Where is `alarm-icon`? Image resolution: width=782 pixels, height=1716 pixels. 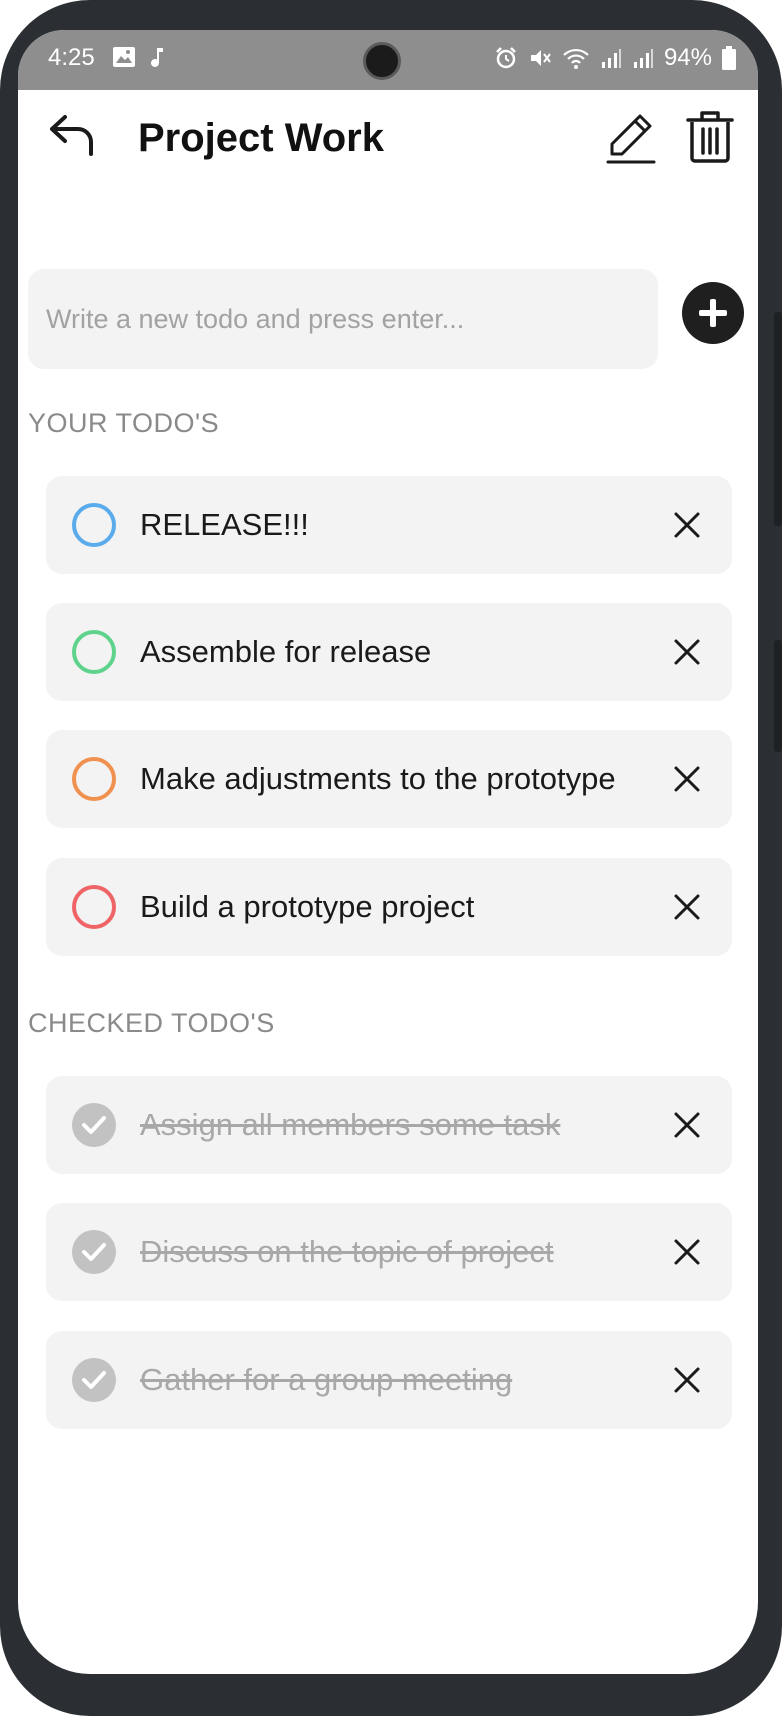 alarm-icon is located at coordinates (506, 58).